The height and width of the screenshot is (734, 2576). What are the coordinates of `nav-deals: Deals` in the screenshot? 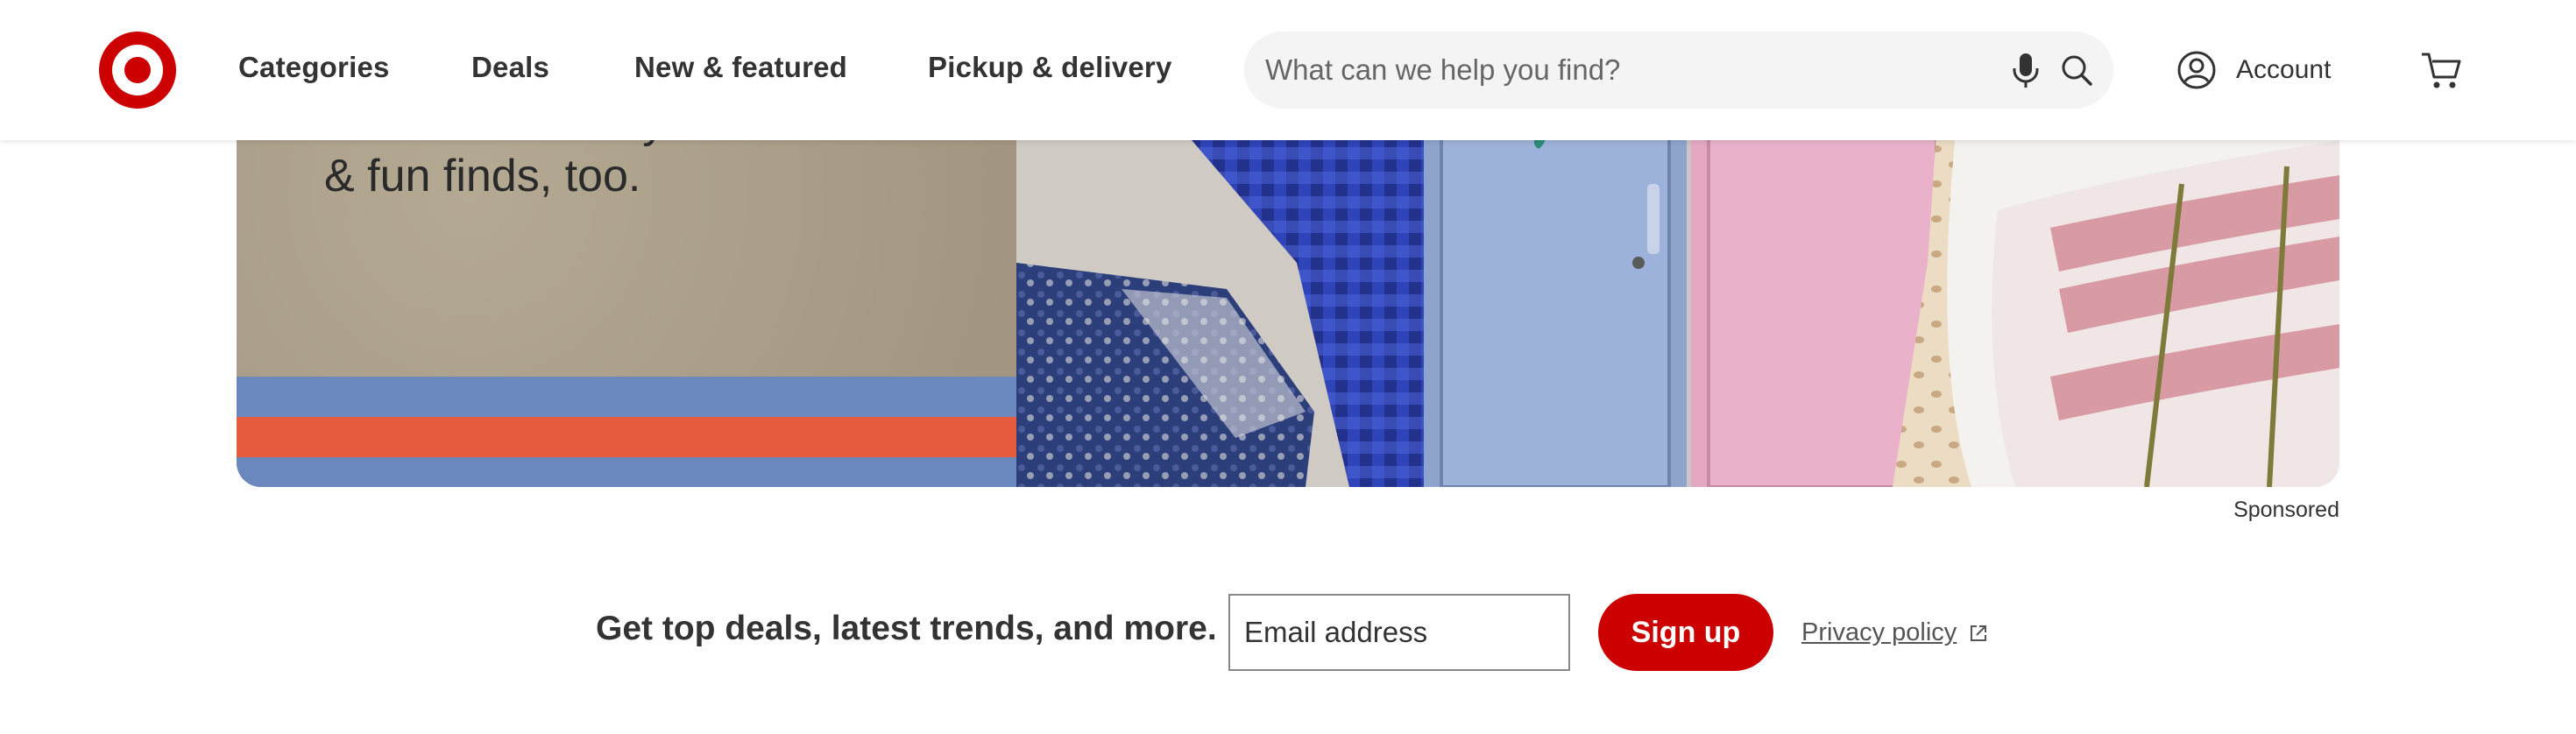 It's located at (510, 67).